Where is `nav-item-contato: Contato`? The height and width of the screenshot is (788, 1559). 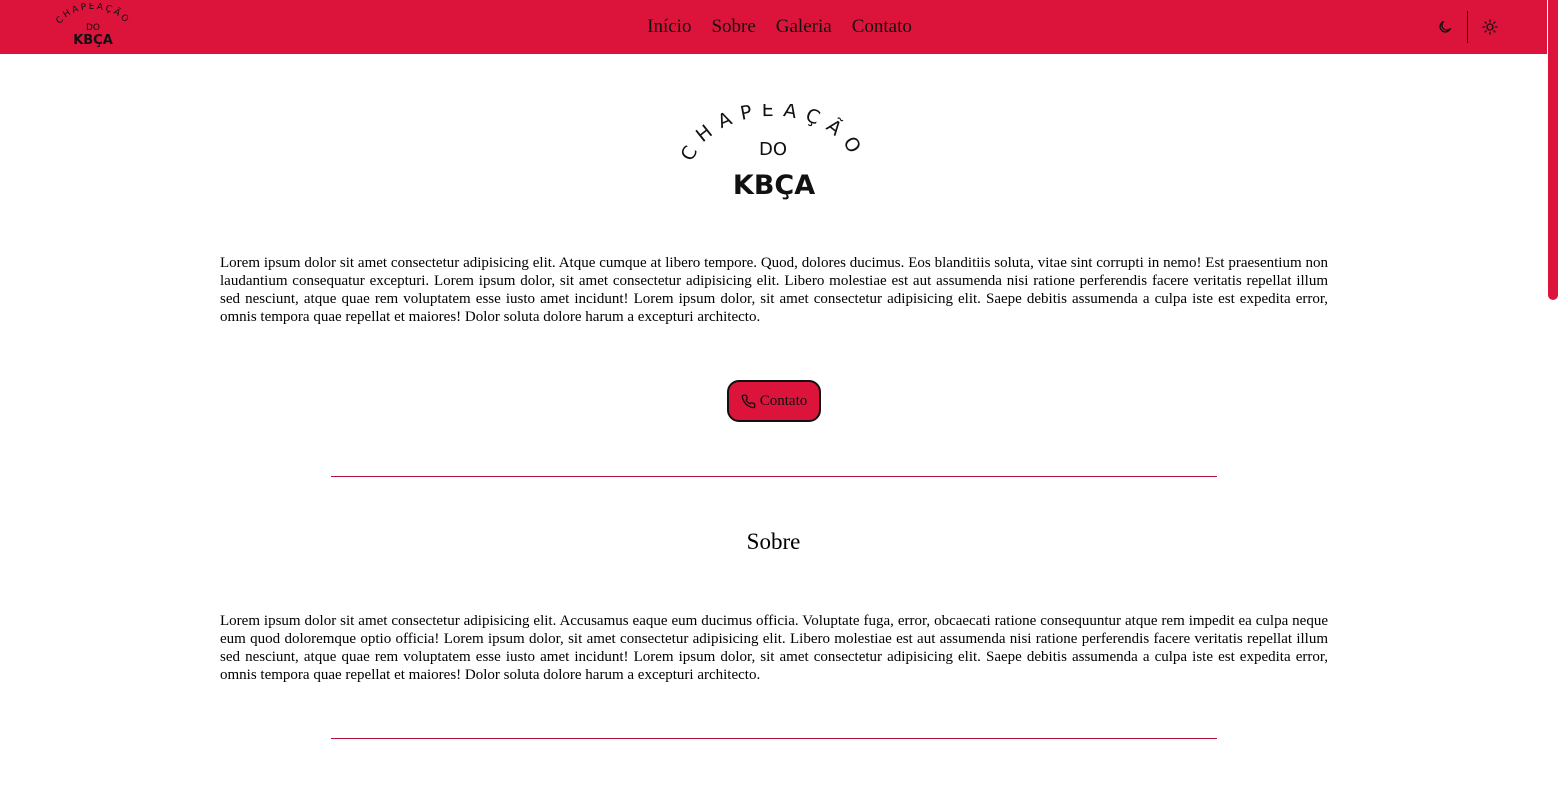
nav-item-contato: Contato is located at coordinates (882, 27).